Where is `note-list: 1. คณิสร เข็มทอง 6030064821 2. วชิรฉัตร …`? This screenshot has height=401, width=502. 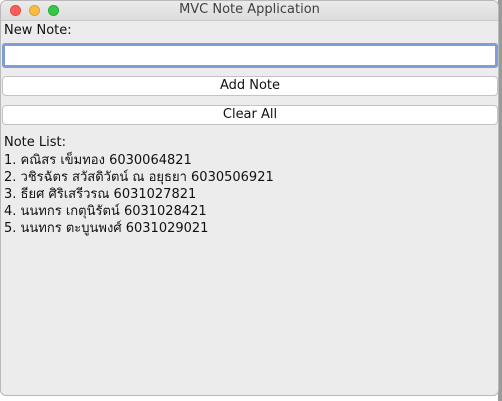 note-list: 1. คณิสร เข็มทอง 6030064821 2. วชิรฉัตร … is located at coordinates (139, 194).